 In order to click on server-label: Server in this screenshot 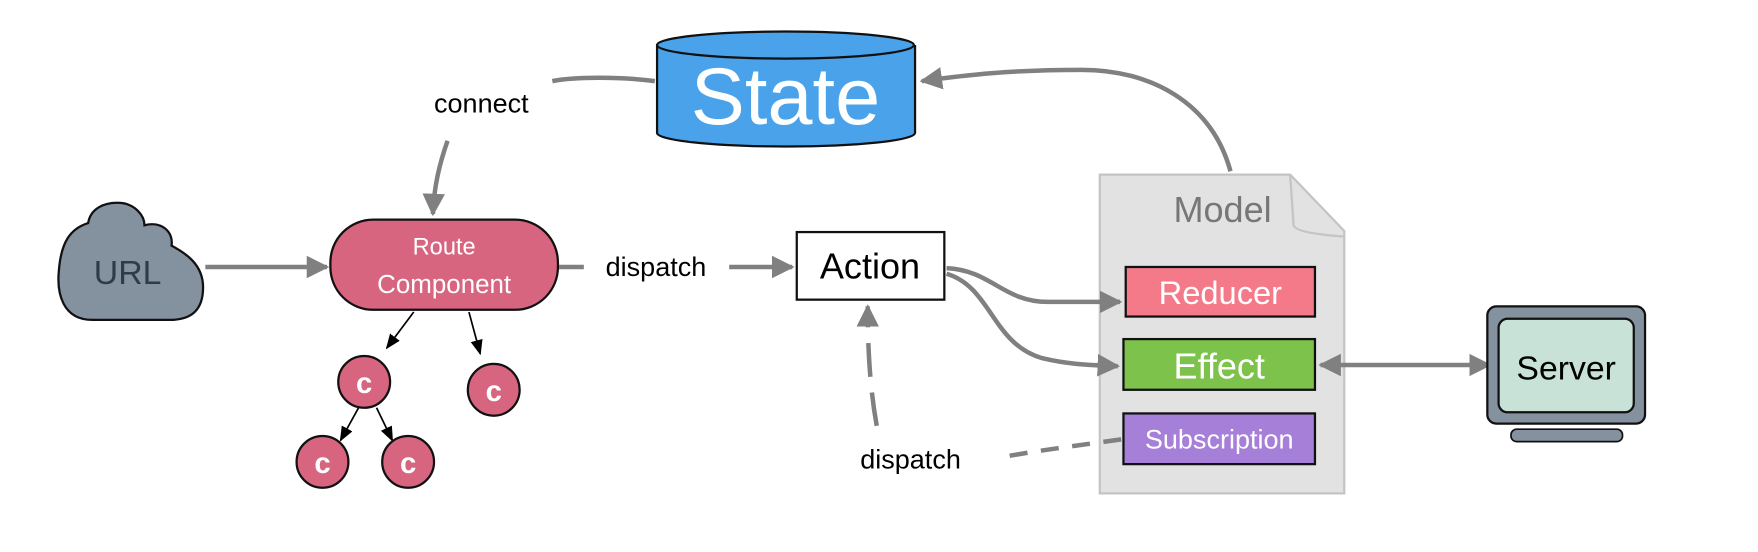, I will do `click(1565, 369)`.